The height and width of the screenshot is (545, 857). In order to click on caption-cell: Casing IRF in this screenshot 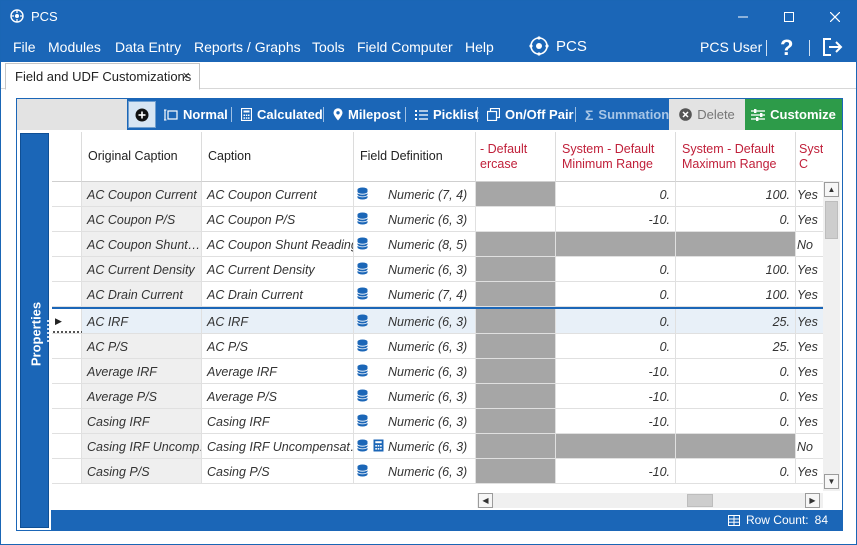, I will do `click(278, 421)`.